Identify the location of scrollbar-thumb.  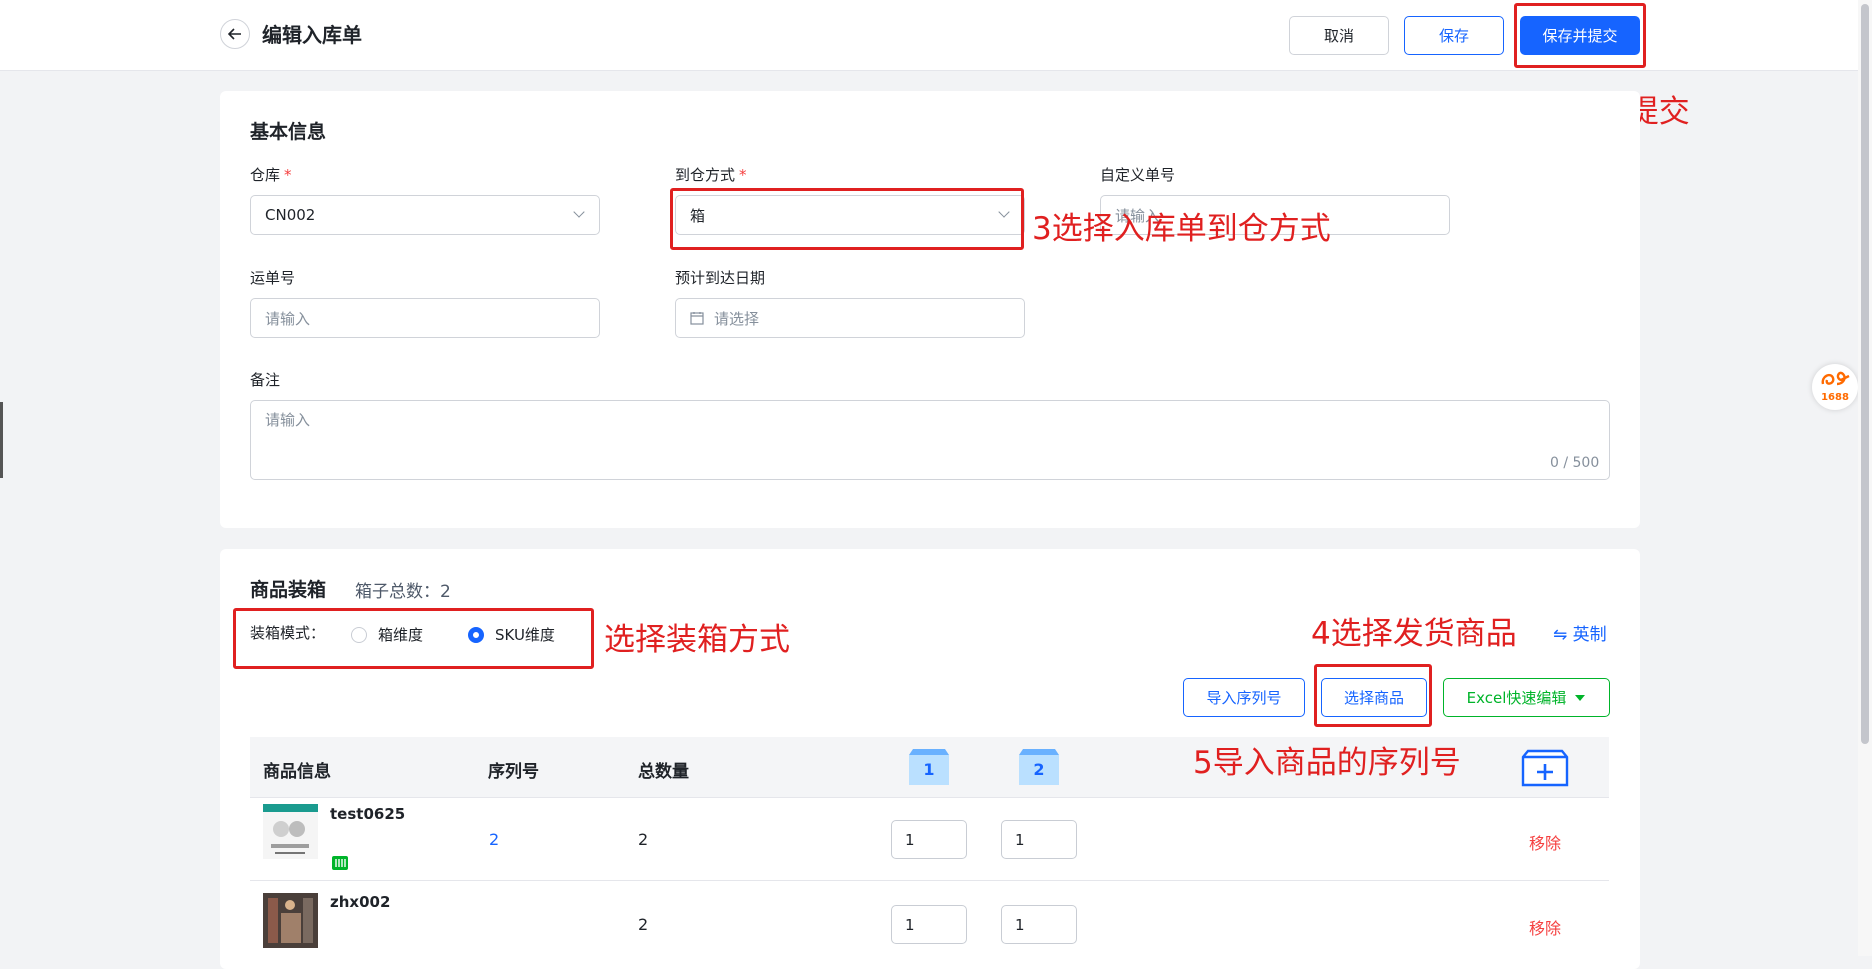
(1865, 374).